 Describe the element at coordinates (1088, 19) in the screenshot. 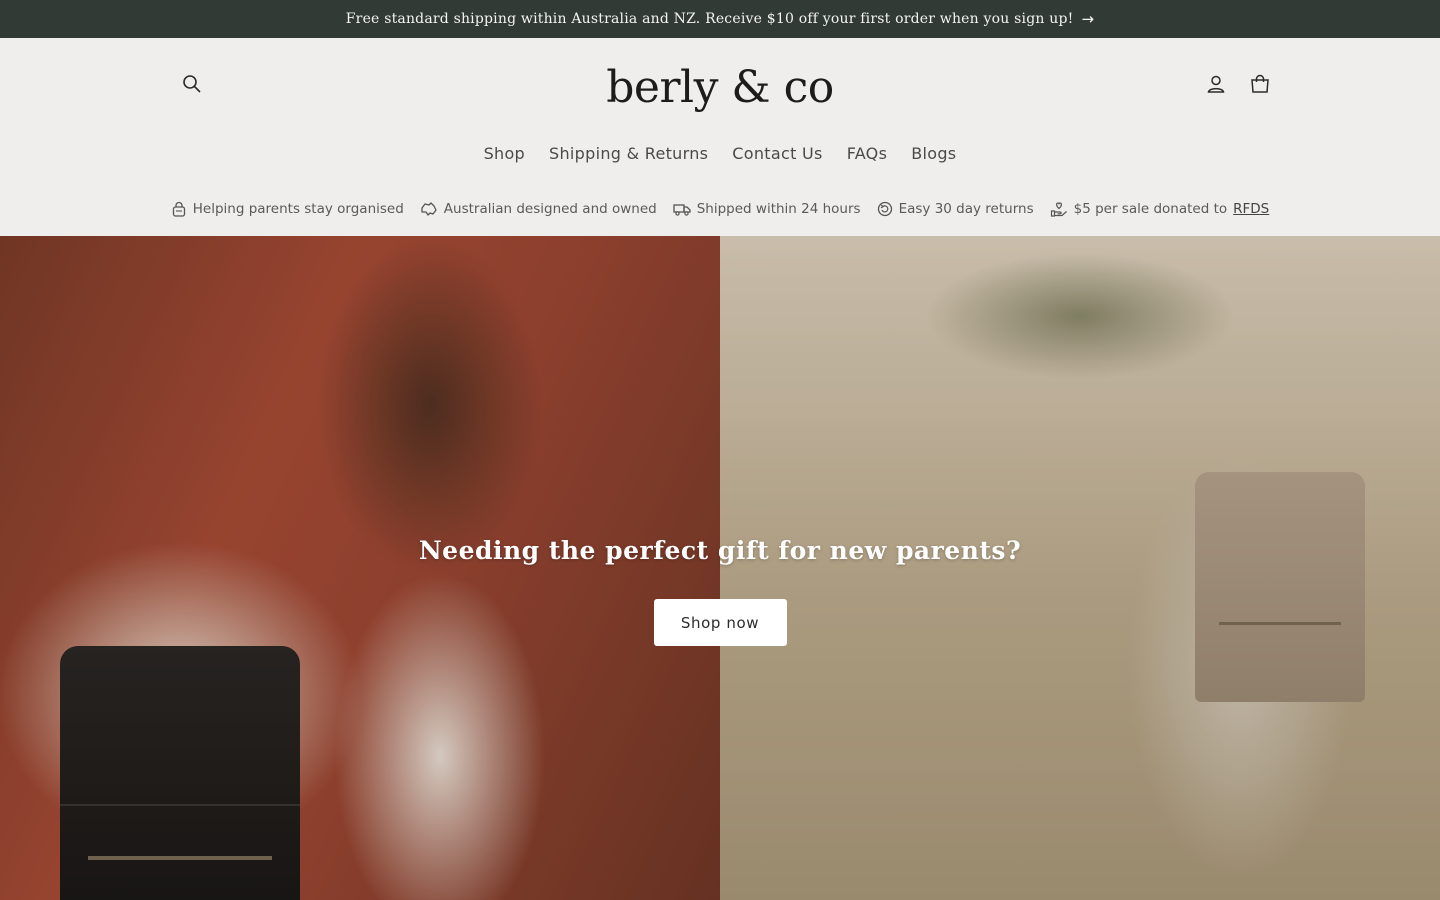

I see `arrow-right-icon: →` at that location.